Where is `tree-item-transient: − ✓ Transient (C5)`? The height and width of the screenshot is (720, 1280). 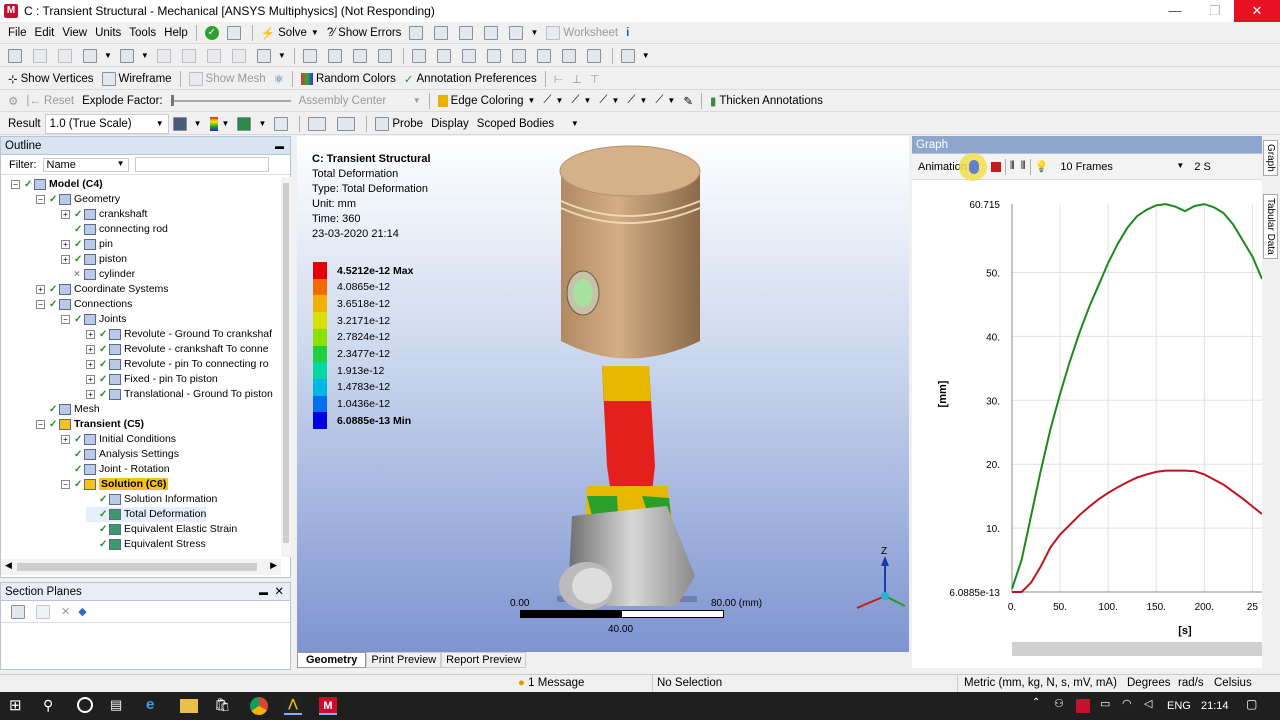 tree-item-transient: − ✓ Transient (C5) is located at coordinates (90, 424).